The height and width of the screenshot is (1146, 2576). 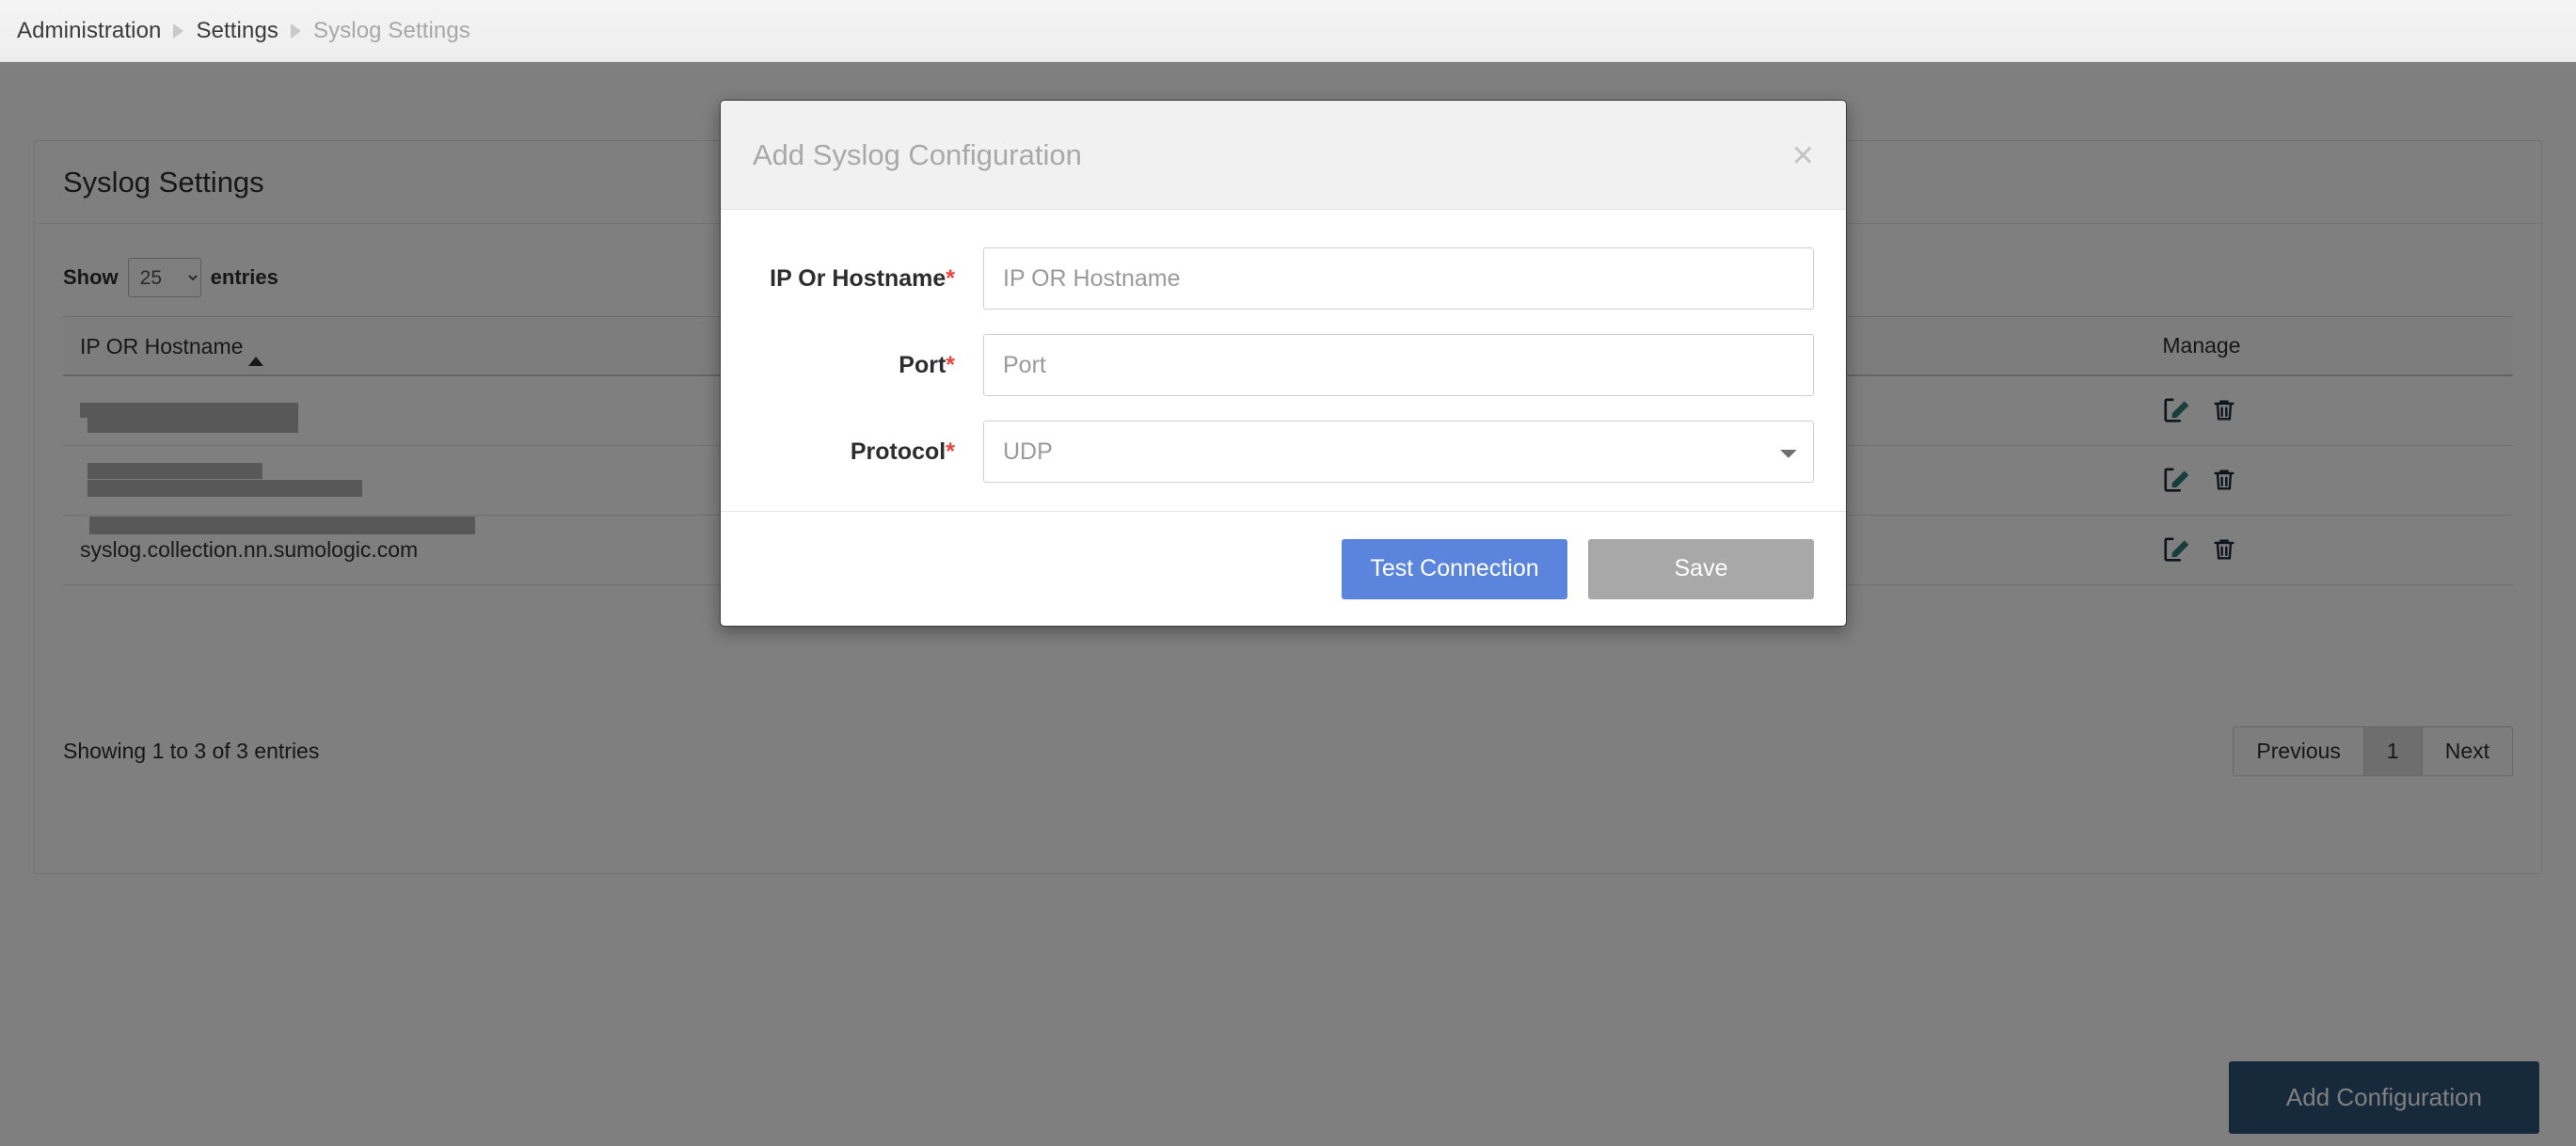 What do you see at coordinates (1399, 452) in the screenshot?
I see `protocol-select: UDP` at bounding box center [1399, 452].